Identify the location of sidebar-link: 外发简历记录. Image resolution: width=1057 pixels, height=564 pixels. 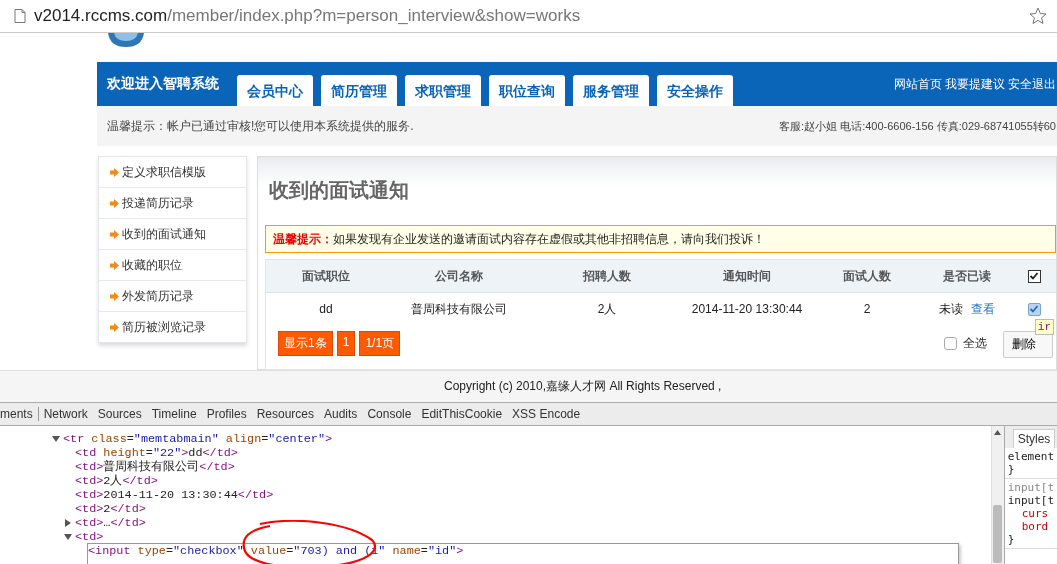
(158, 296).